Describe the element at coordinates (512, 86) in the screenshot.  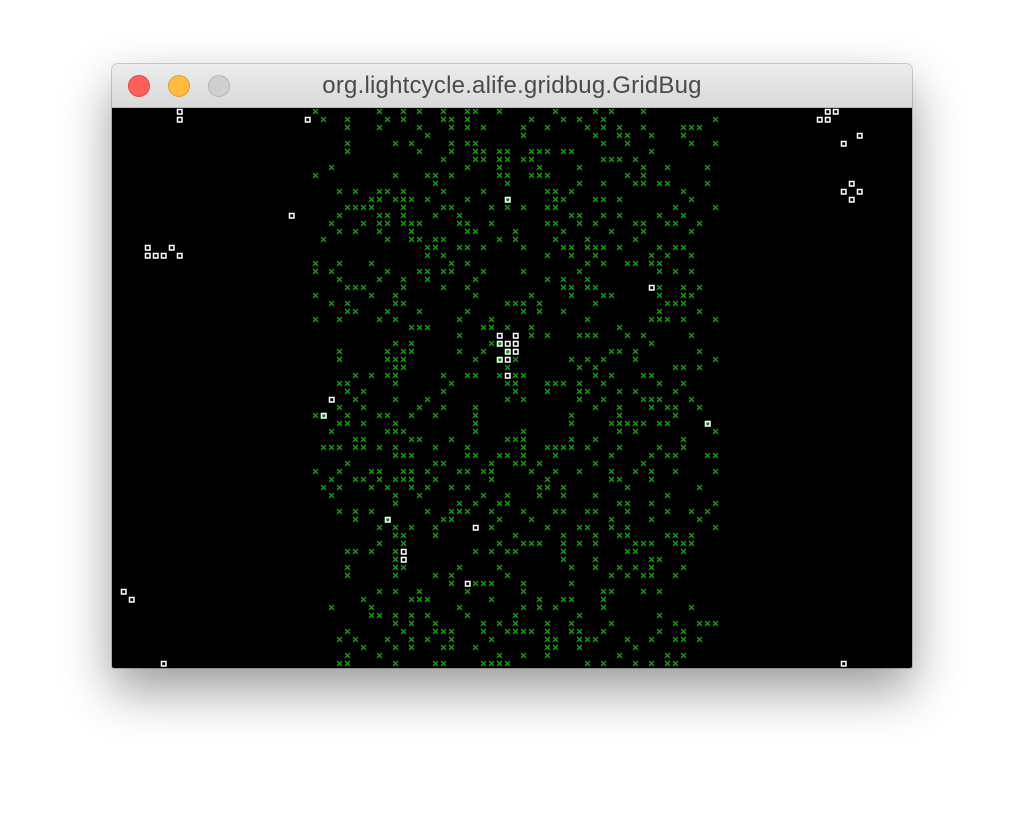
I see `title-bar: org.lightcycle.alife.gridbug.GridBug` at that location.